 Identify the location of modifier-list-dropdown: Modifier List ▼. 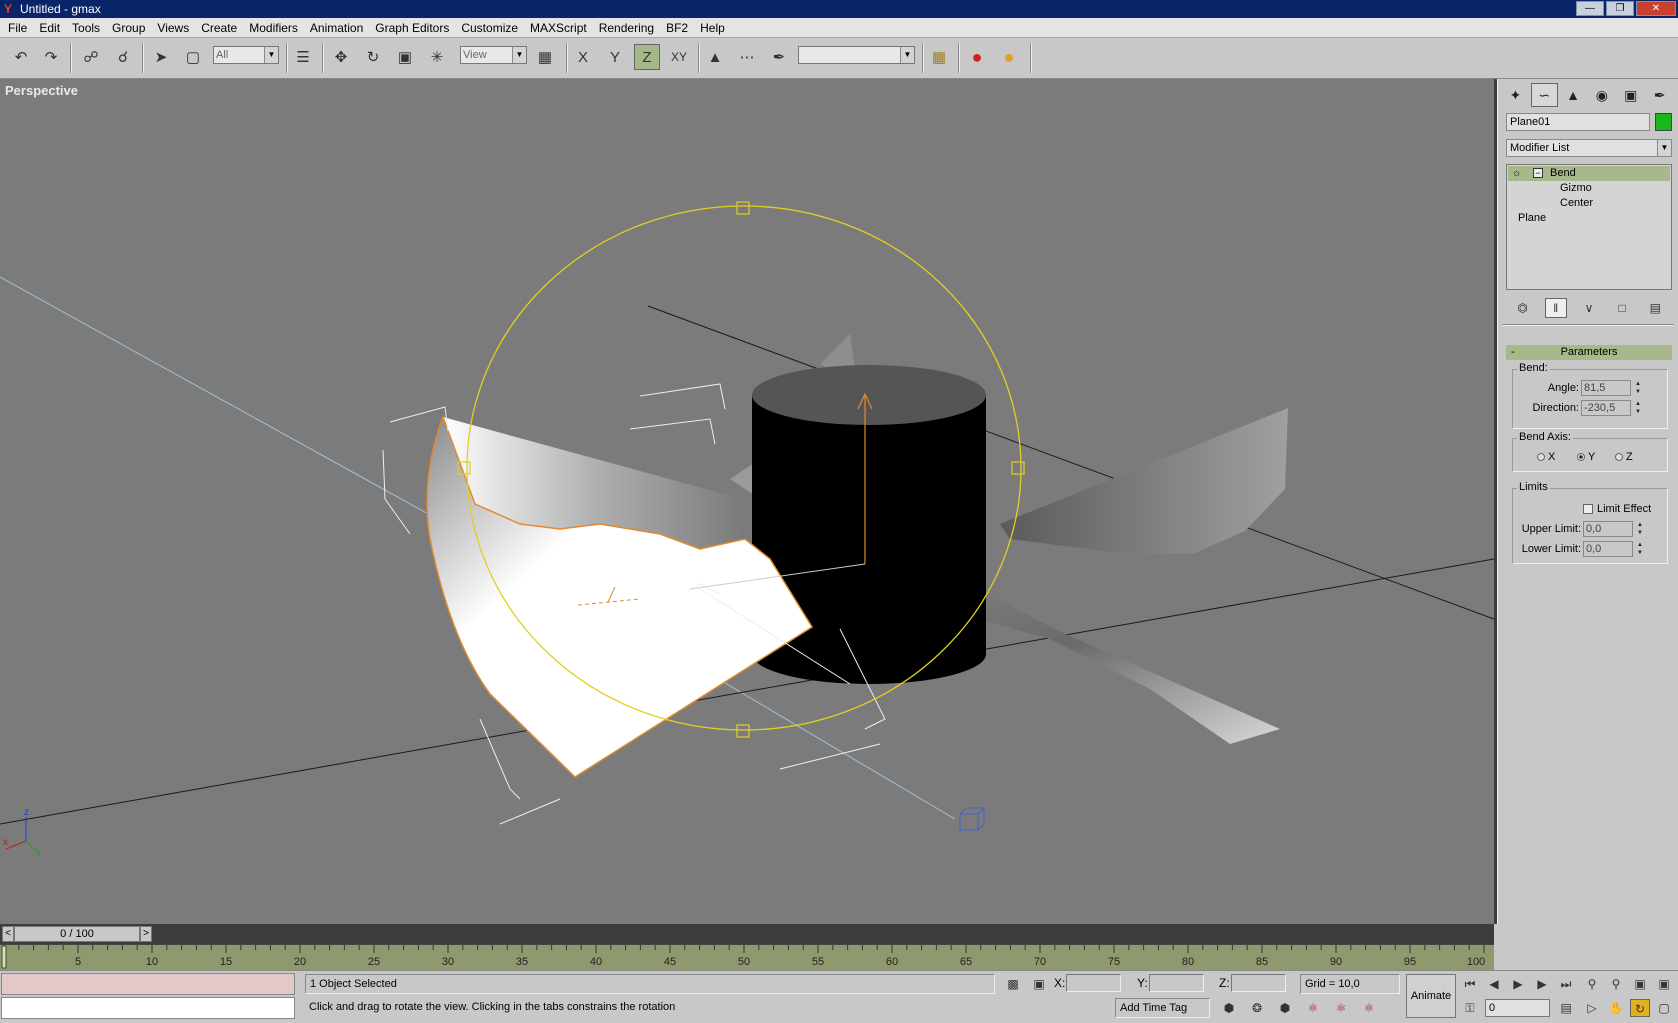
(1589, 148).